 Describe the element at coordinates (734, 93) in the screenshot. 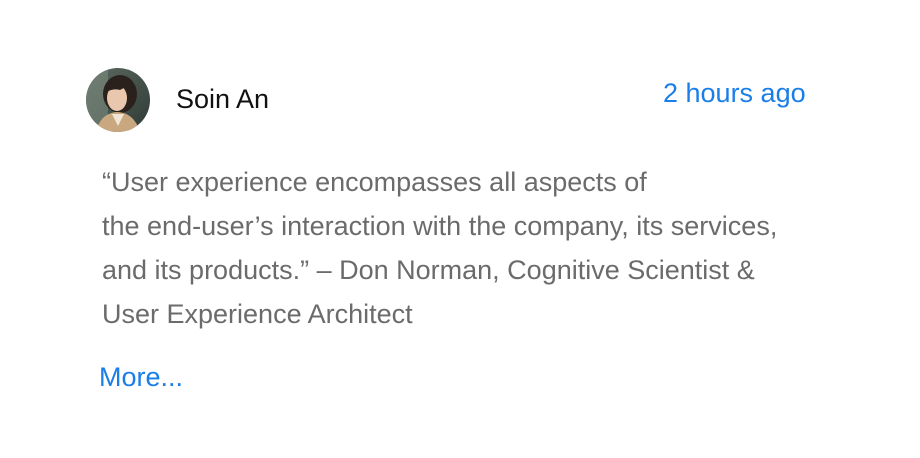

I see `post-timestamp-link: 2 hours ago` at that location.